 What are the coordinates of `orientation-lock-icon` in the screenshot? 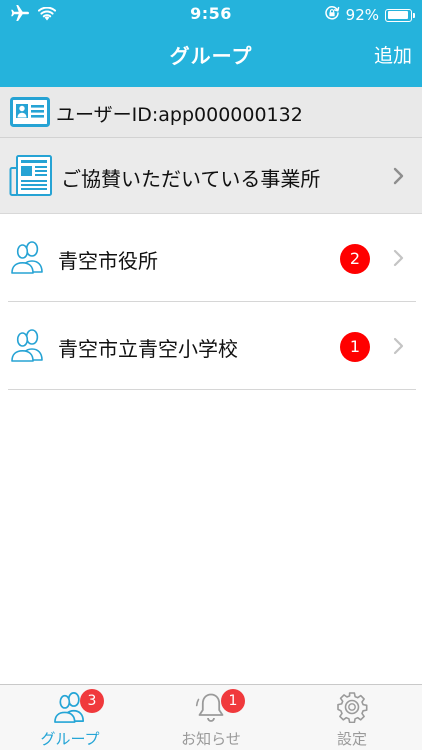 It's located at (332, 15).